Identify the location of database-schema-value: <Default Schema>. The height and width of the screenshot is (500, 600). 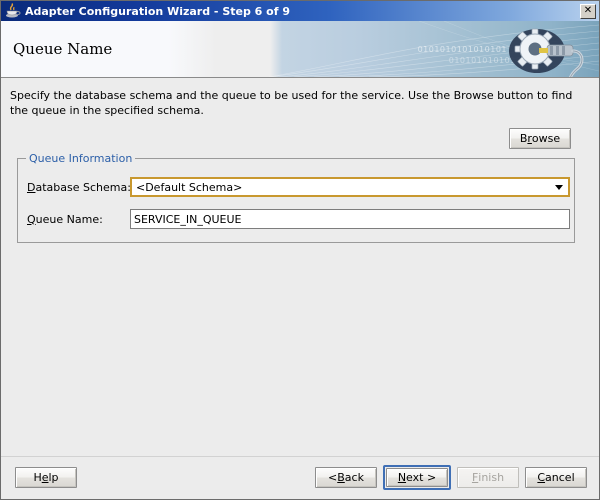
(189, 187).